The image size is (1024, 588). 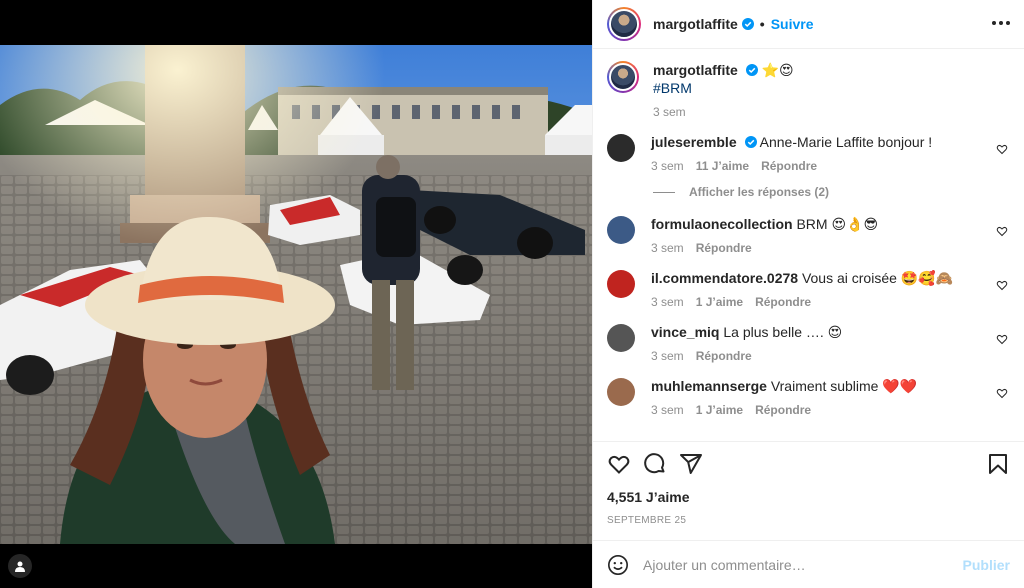 What do you see at coordinates (623, 77) in the screenshot?
I see `caption-avatar` at bounding box center [623, 77].